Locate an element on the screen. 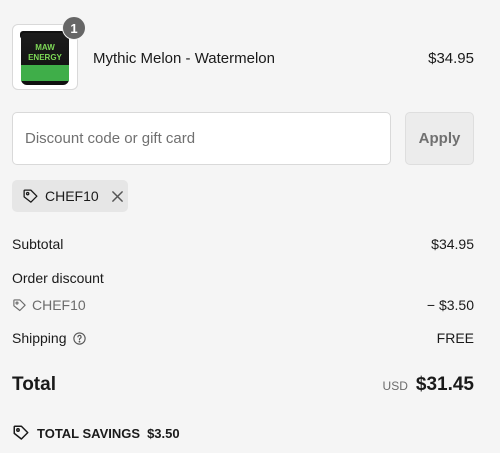 The image size is (500, 453). product-name: Mythic Melon - Watermelon is located at coordinates (184, 58).